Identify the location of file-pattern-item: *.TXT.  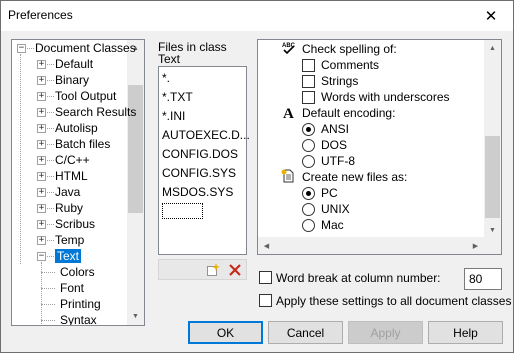
(177, 97).